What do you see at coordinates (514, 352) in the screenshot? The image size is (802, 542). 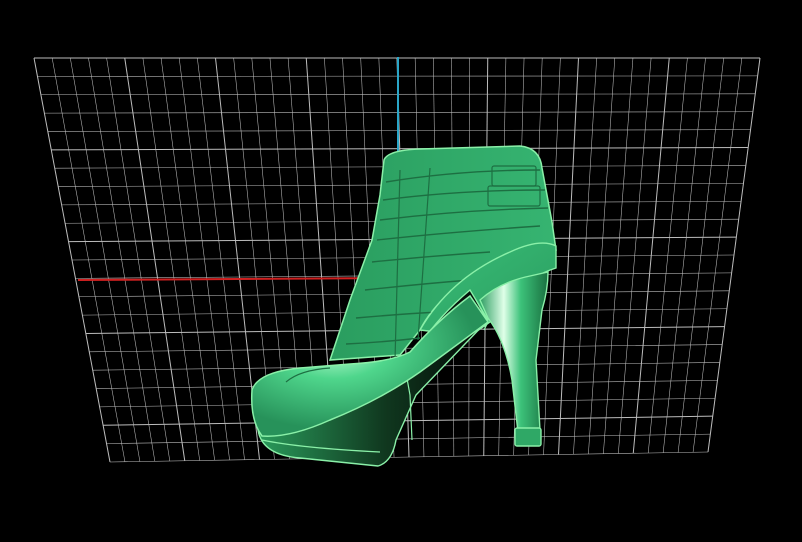 I see `stiletto-heel` at bounding box center [514, 352].